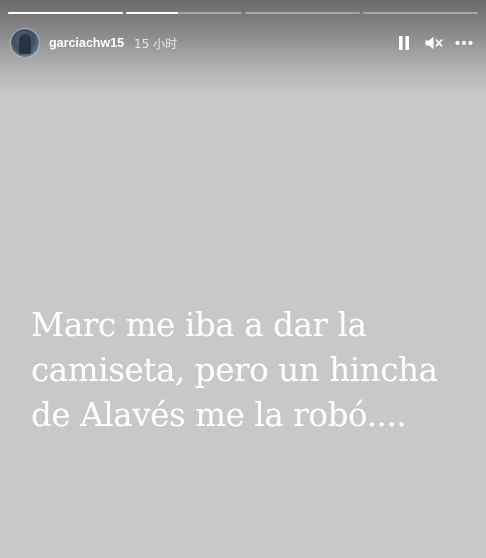 Image resolution: width=486 pixels, height=558 pixels. I want to click on mute-button, so click(434, 43).